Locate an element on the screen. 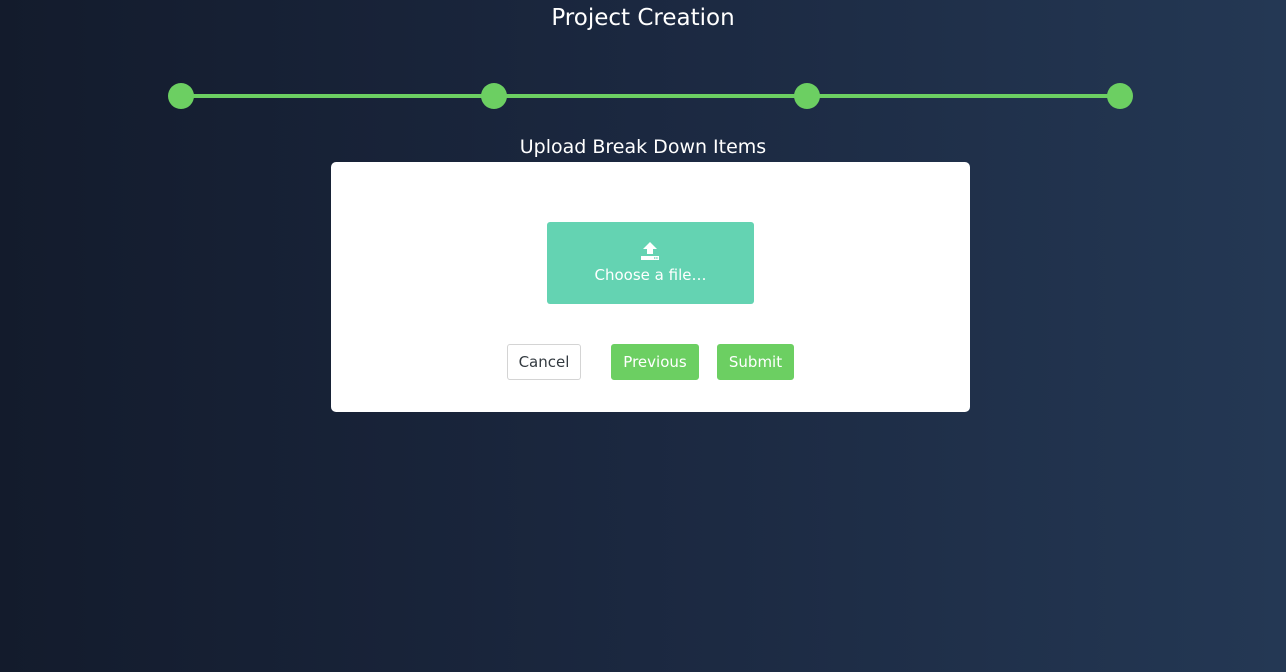  page-title: Project Creation is located at coordinates (643, 18).